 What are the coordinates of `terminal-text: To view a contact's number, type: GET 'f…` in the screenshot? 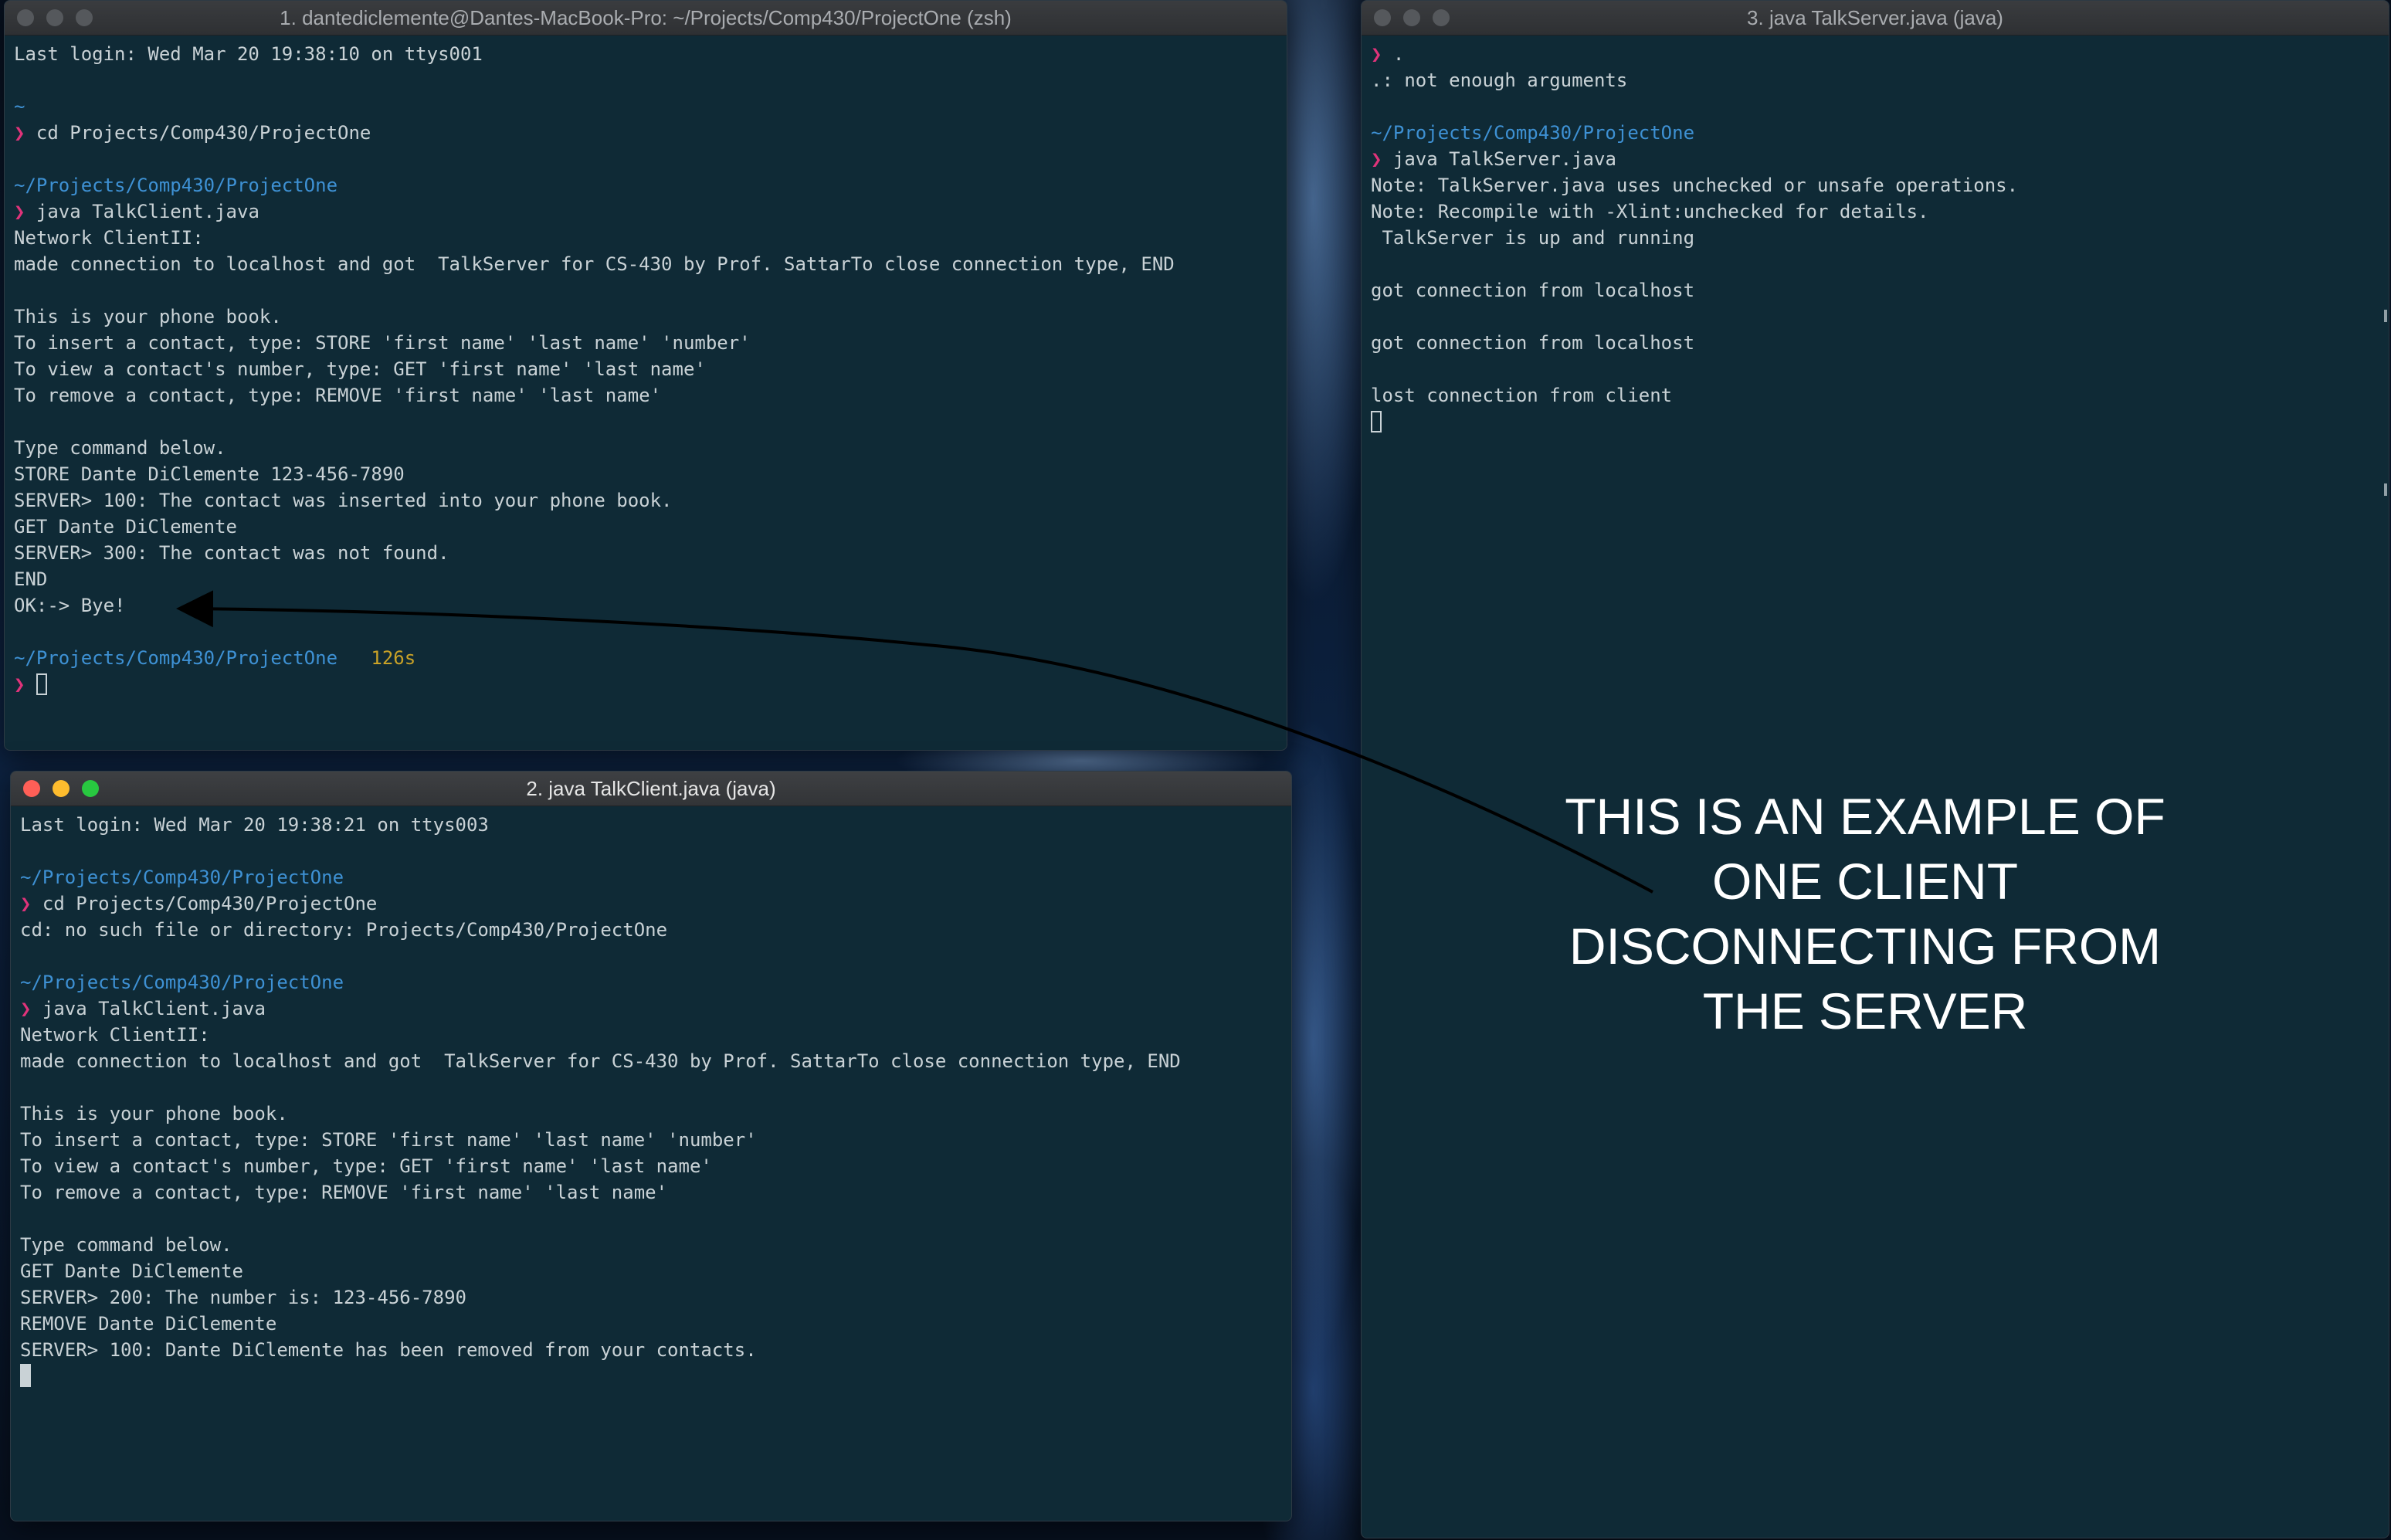 It's located at (366, 1166).